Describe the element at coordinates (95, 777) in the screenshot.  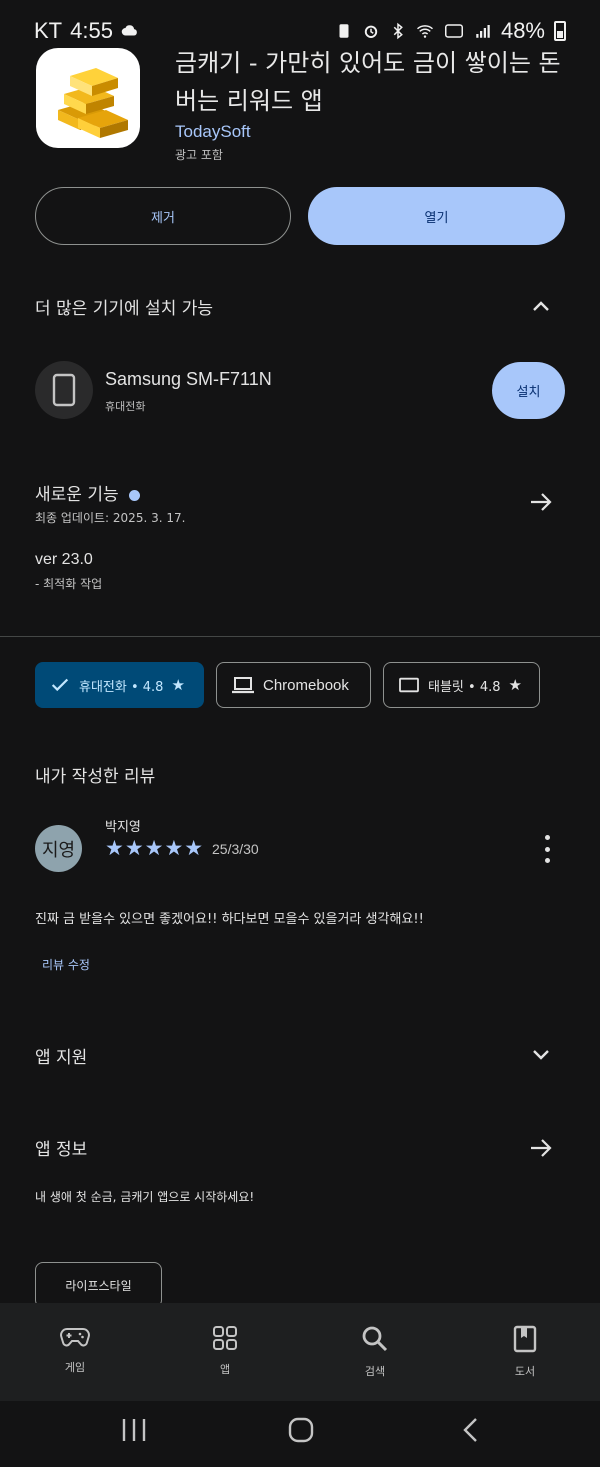
I see `my-review-title: 내가 작성한 리뷰` at that location.